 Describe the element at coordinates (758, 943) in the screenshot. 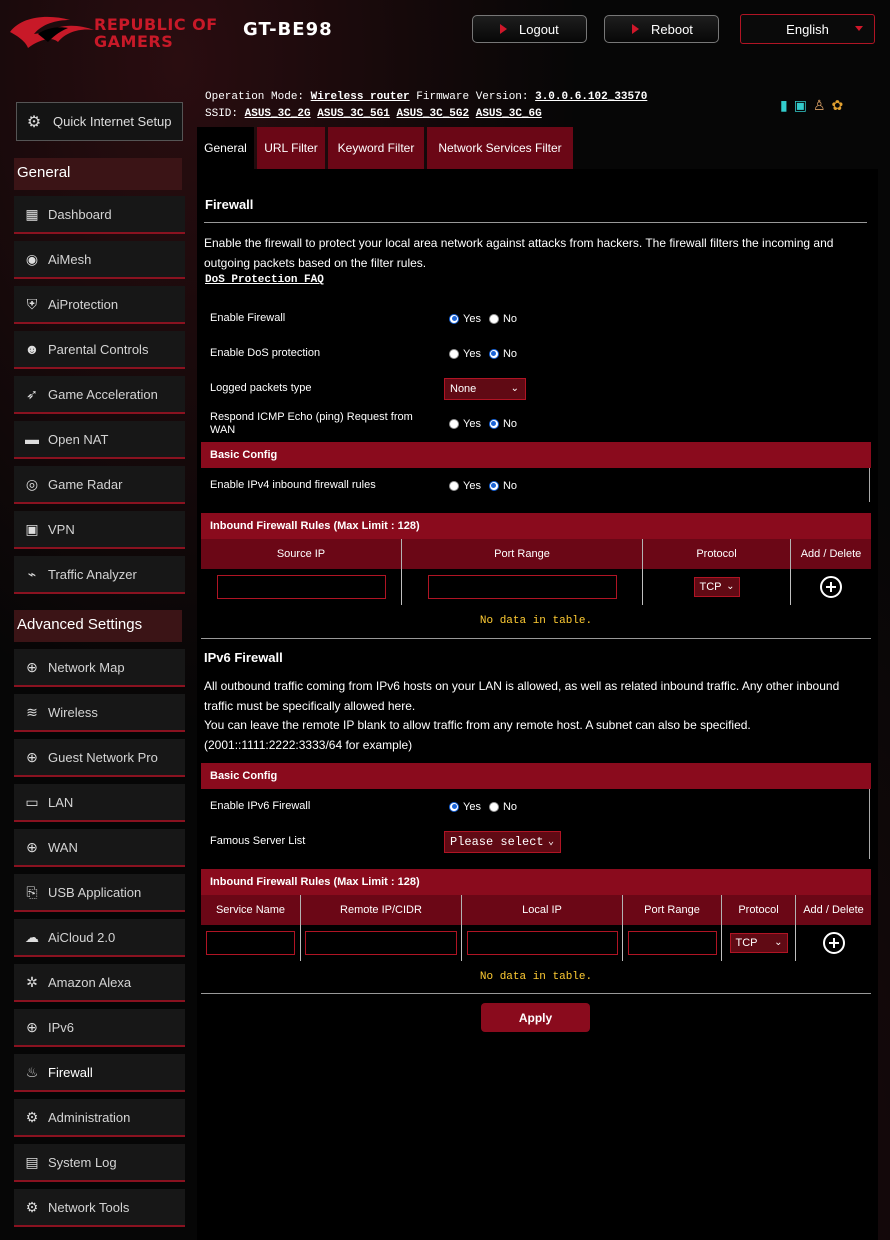

I see `ipv6-protocol-select: TCP ⌄` at that location.